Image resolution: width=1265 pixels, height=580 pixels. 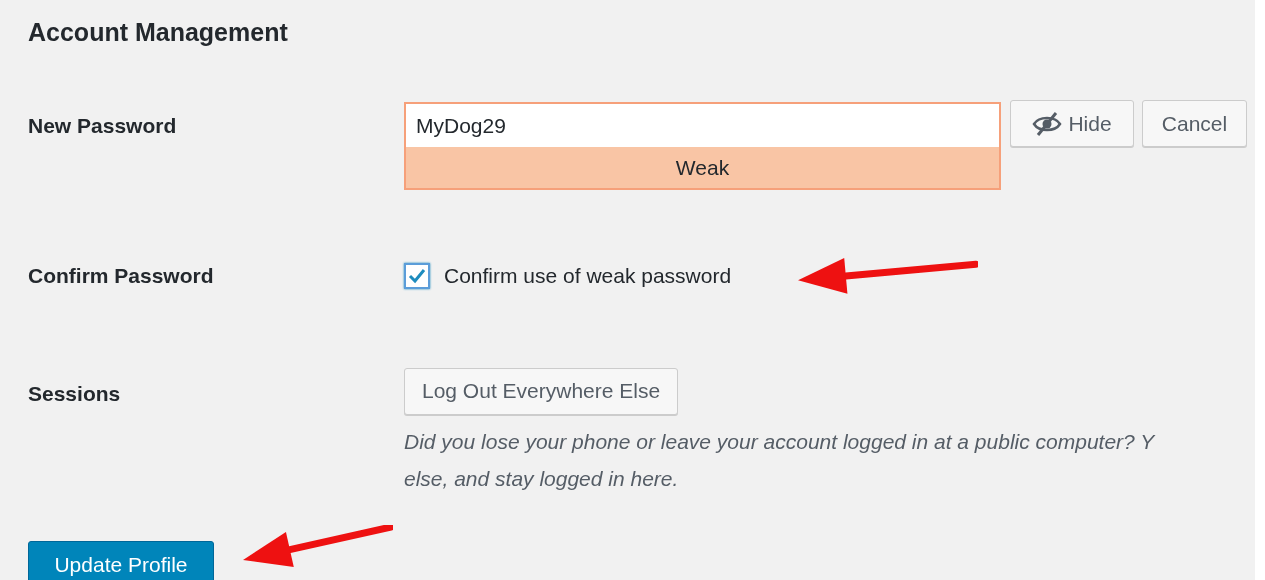 I want to click on cancel-button: Cancel, so click(x=1194, y=123).